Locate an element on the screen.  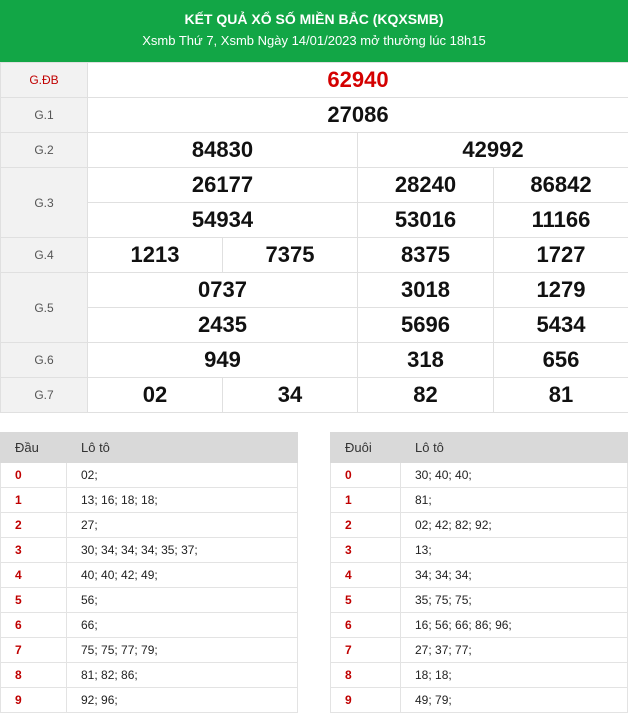
table-row: 992; 96; is located at coordinates (149, 700).